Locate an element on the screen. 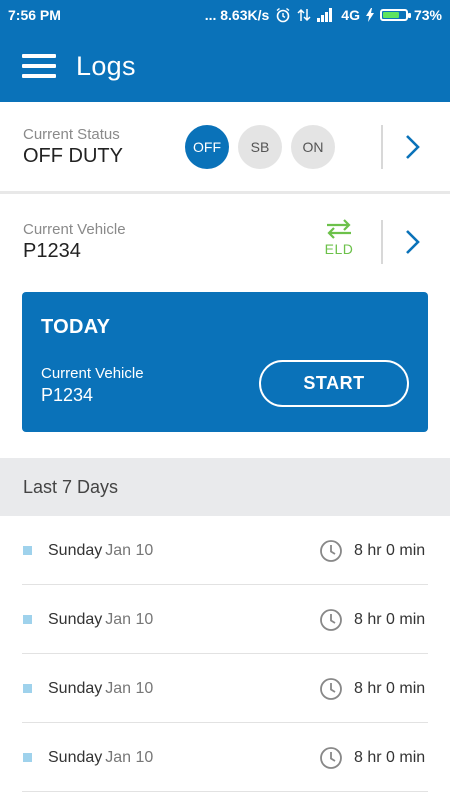 The width and height of the screenshot is (450, 800). today-vehicle-label: Current Vehicle is located at coordinates (92, 373).